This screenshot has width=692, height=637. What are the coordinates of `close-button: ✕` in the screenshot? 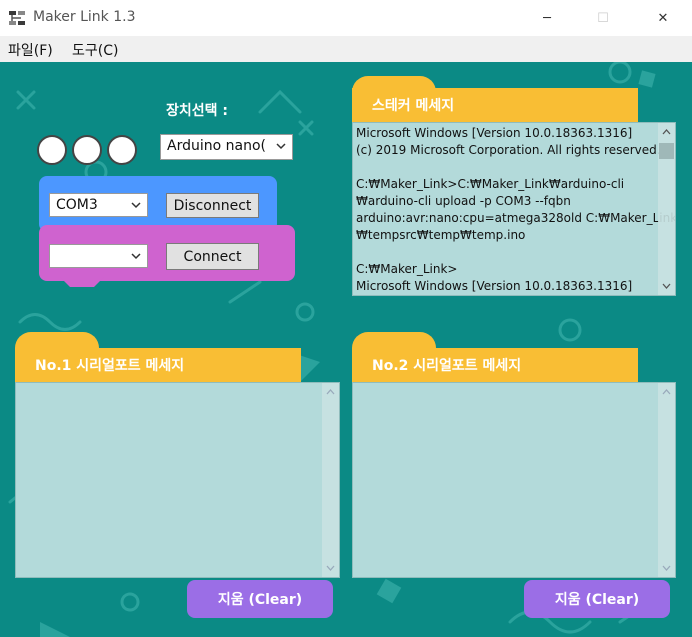 It's located at (663, 18).